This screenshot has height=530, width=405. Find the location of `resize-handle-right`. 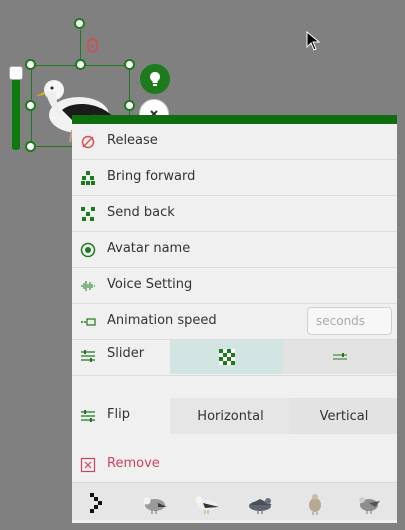

resize-handle-right is located at coordinates (129, 105).